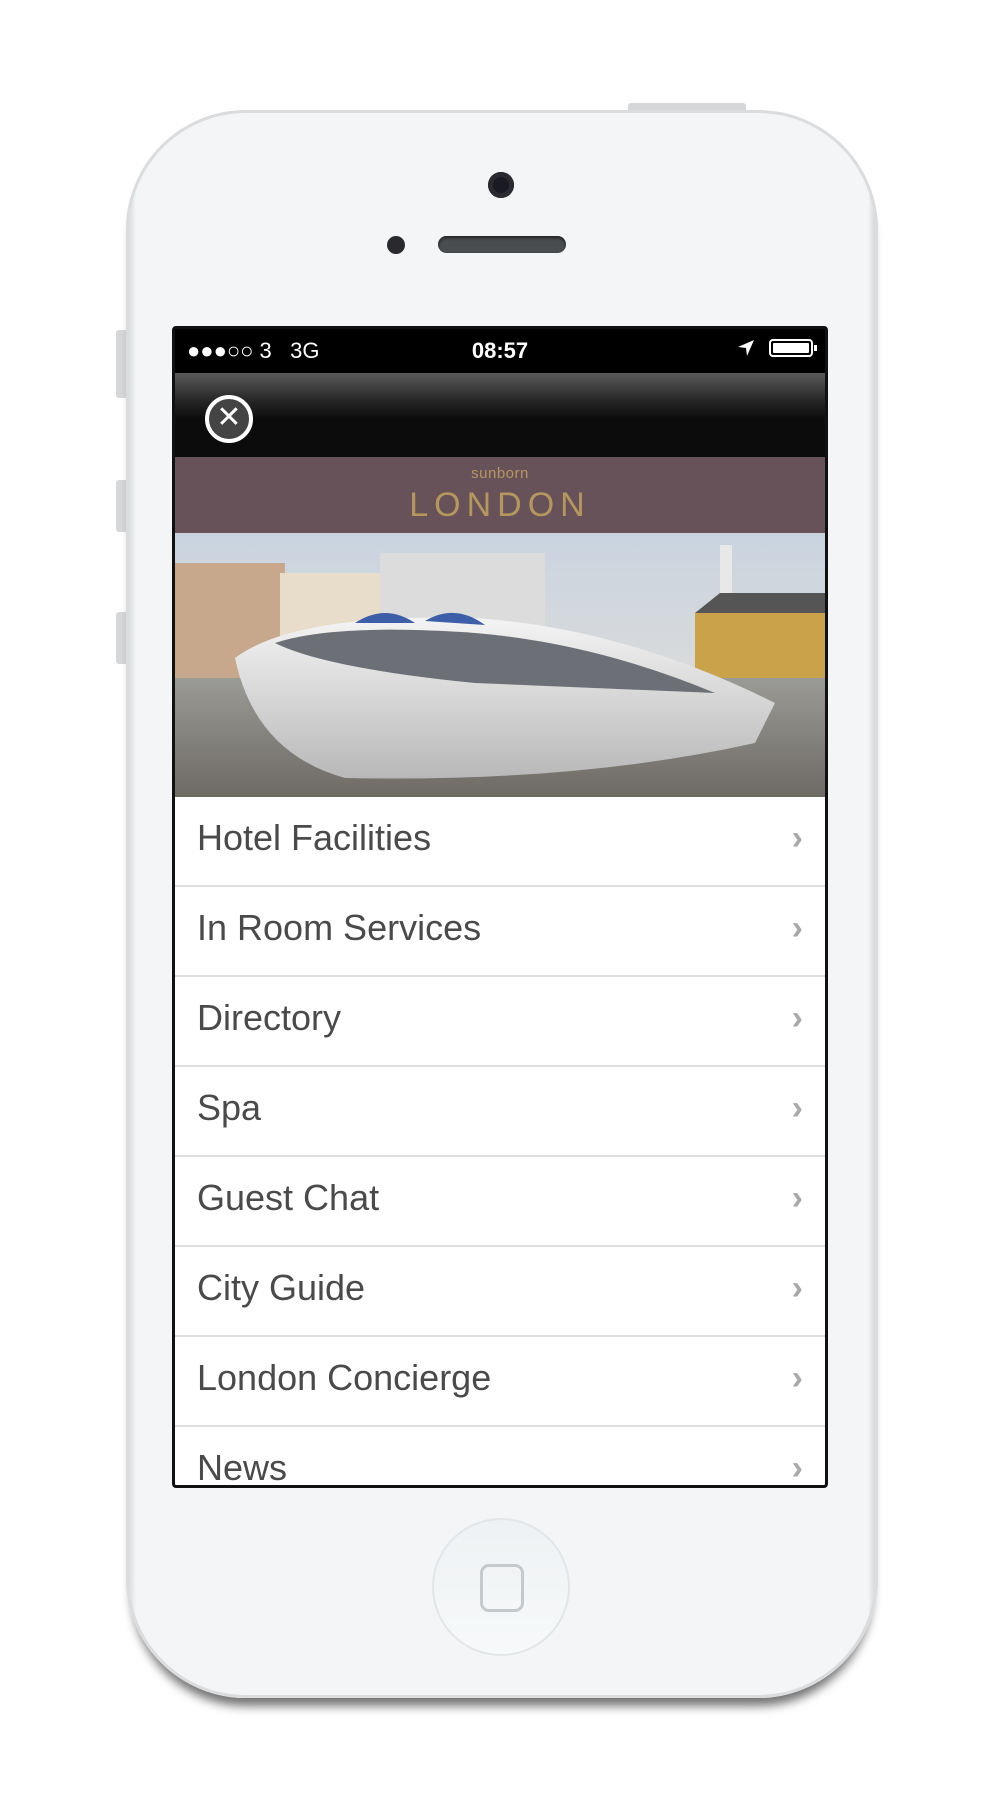 The image size is (1000, 1800). What do you see at coordinates (500, 473) in the screenshot?
I see `brand-name: sunborn` at bounding box center [500, 473].